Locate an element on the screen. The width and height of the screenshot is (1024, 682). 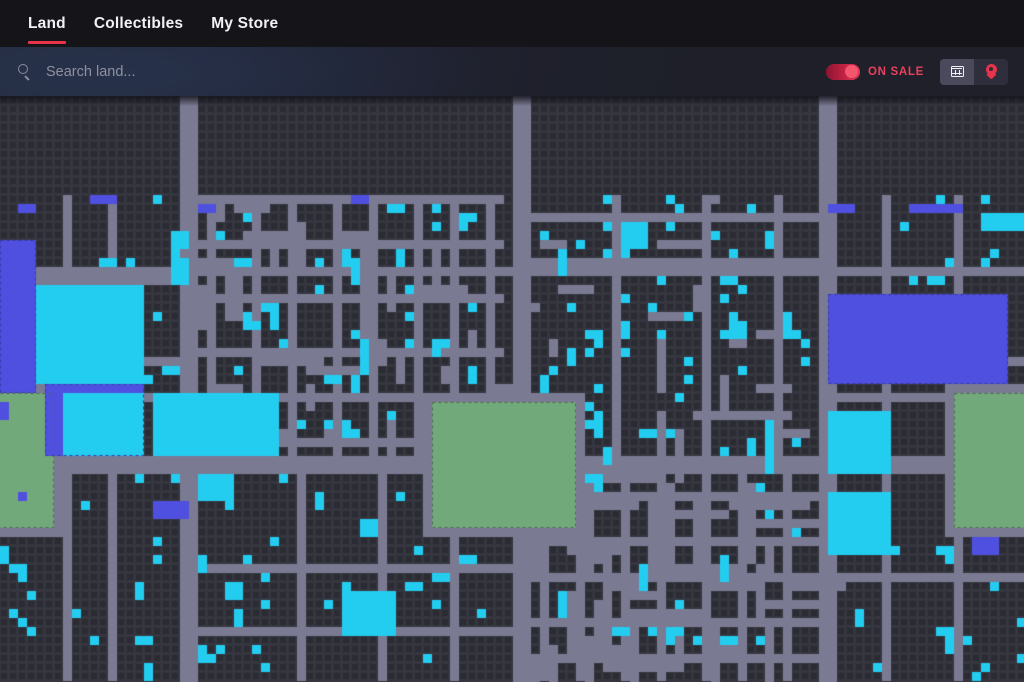
nav-item-label: Land is located at coordinates (47, 23).